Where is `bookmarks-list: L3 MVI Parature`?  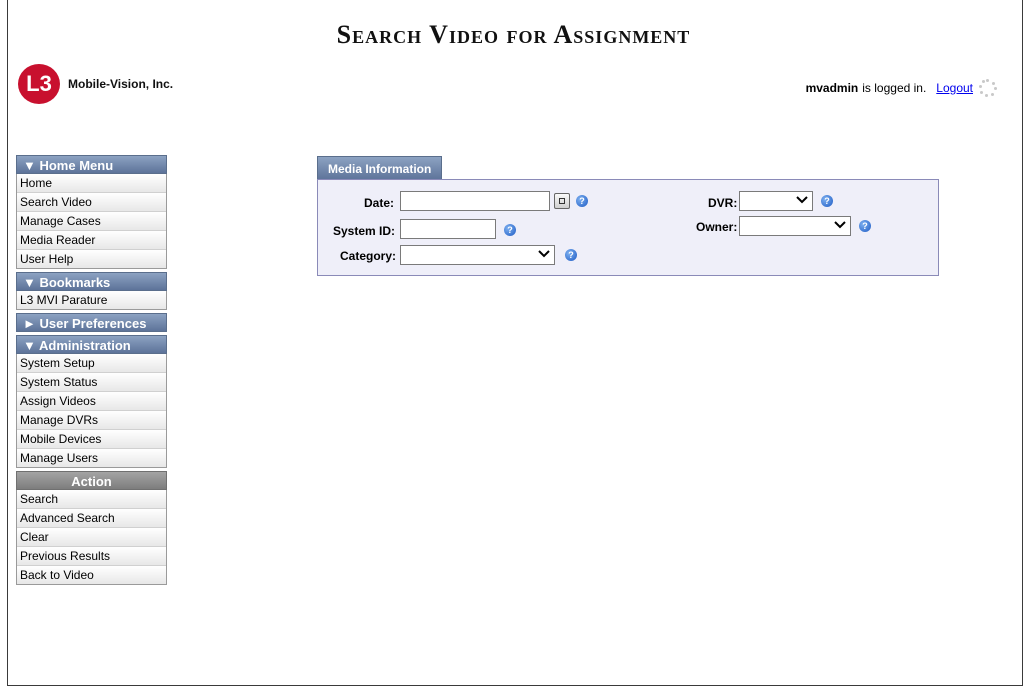
bookmarks-list: L3 MVI Parature is located at coordinates (91, 300).